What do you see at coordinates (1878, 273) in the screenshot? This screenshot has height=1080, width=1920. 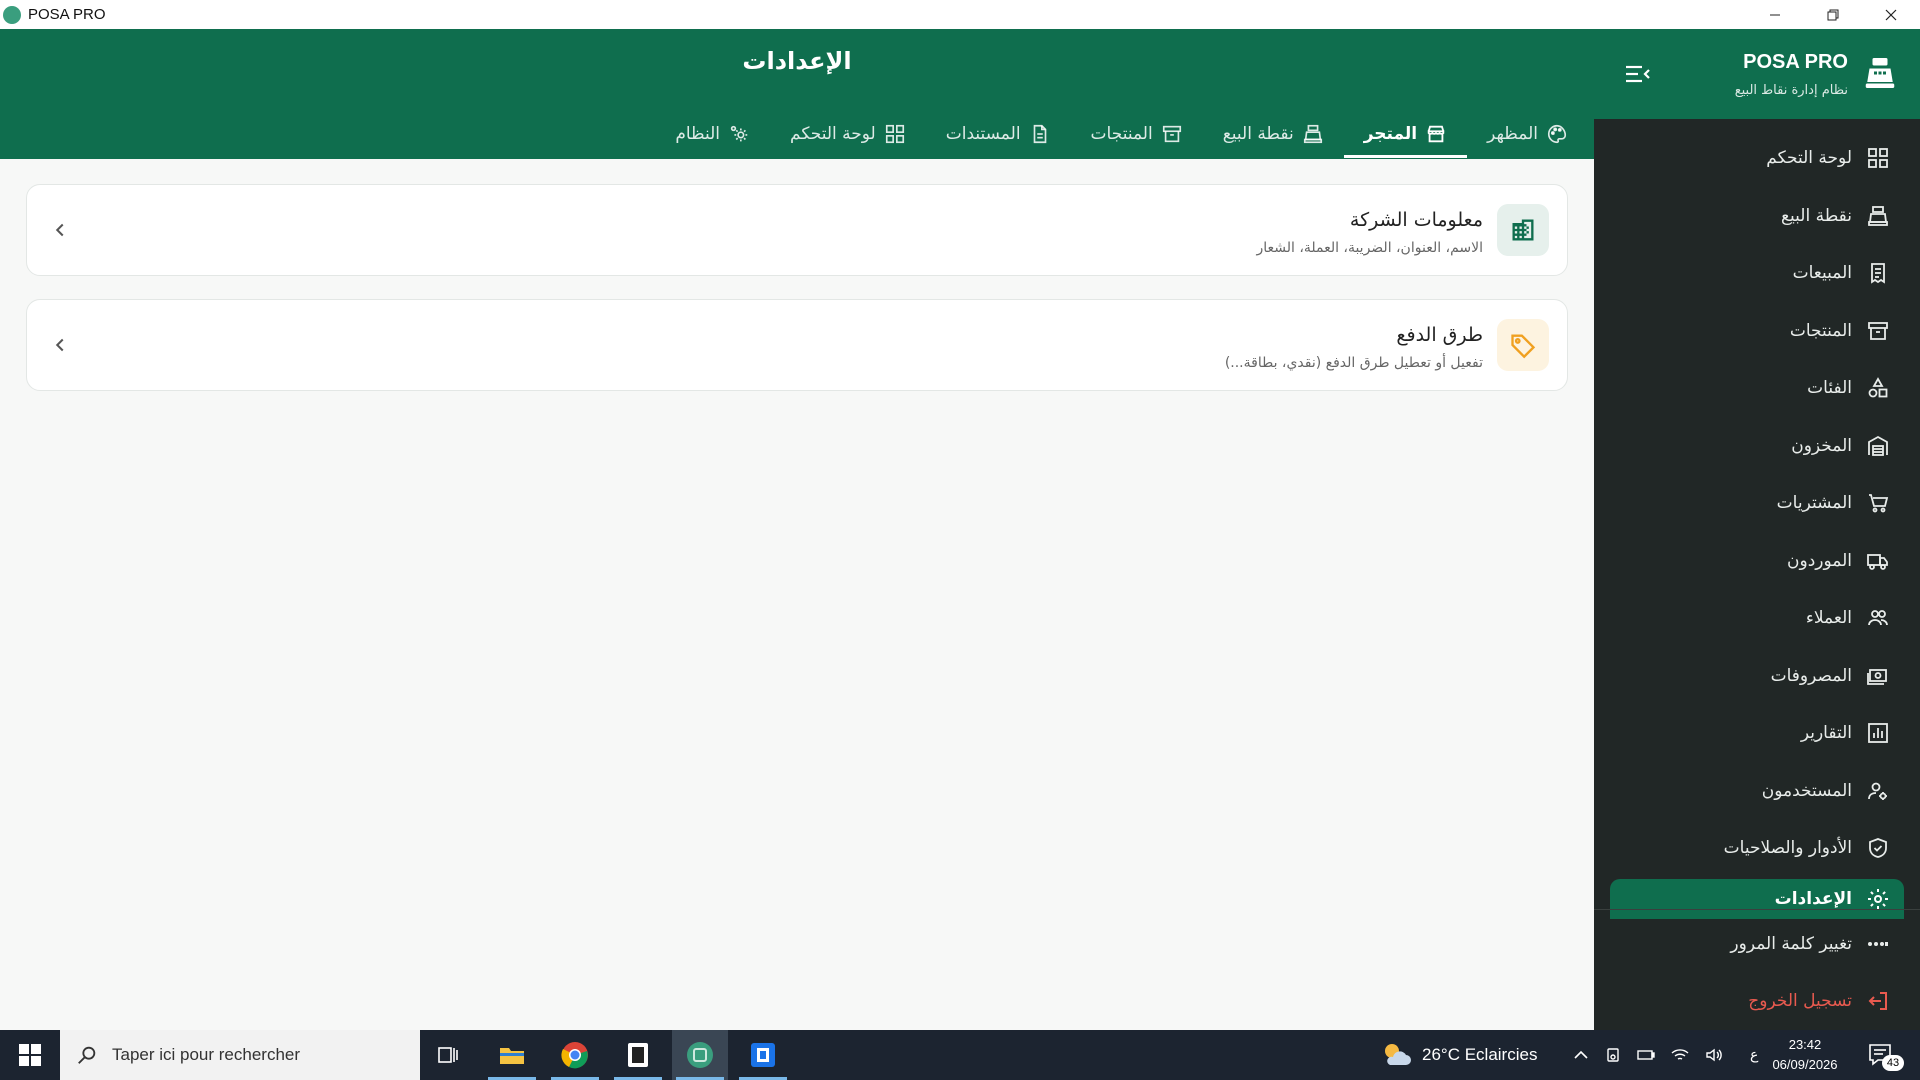 I see `receipt-icon` at bounding box center [1878, 273].